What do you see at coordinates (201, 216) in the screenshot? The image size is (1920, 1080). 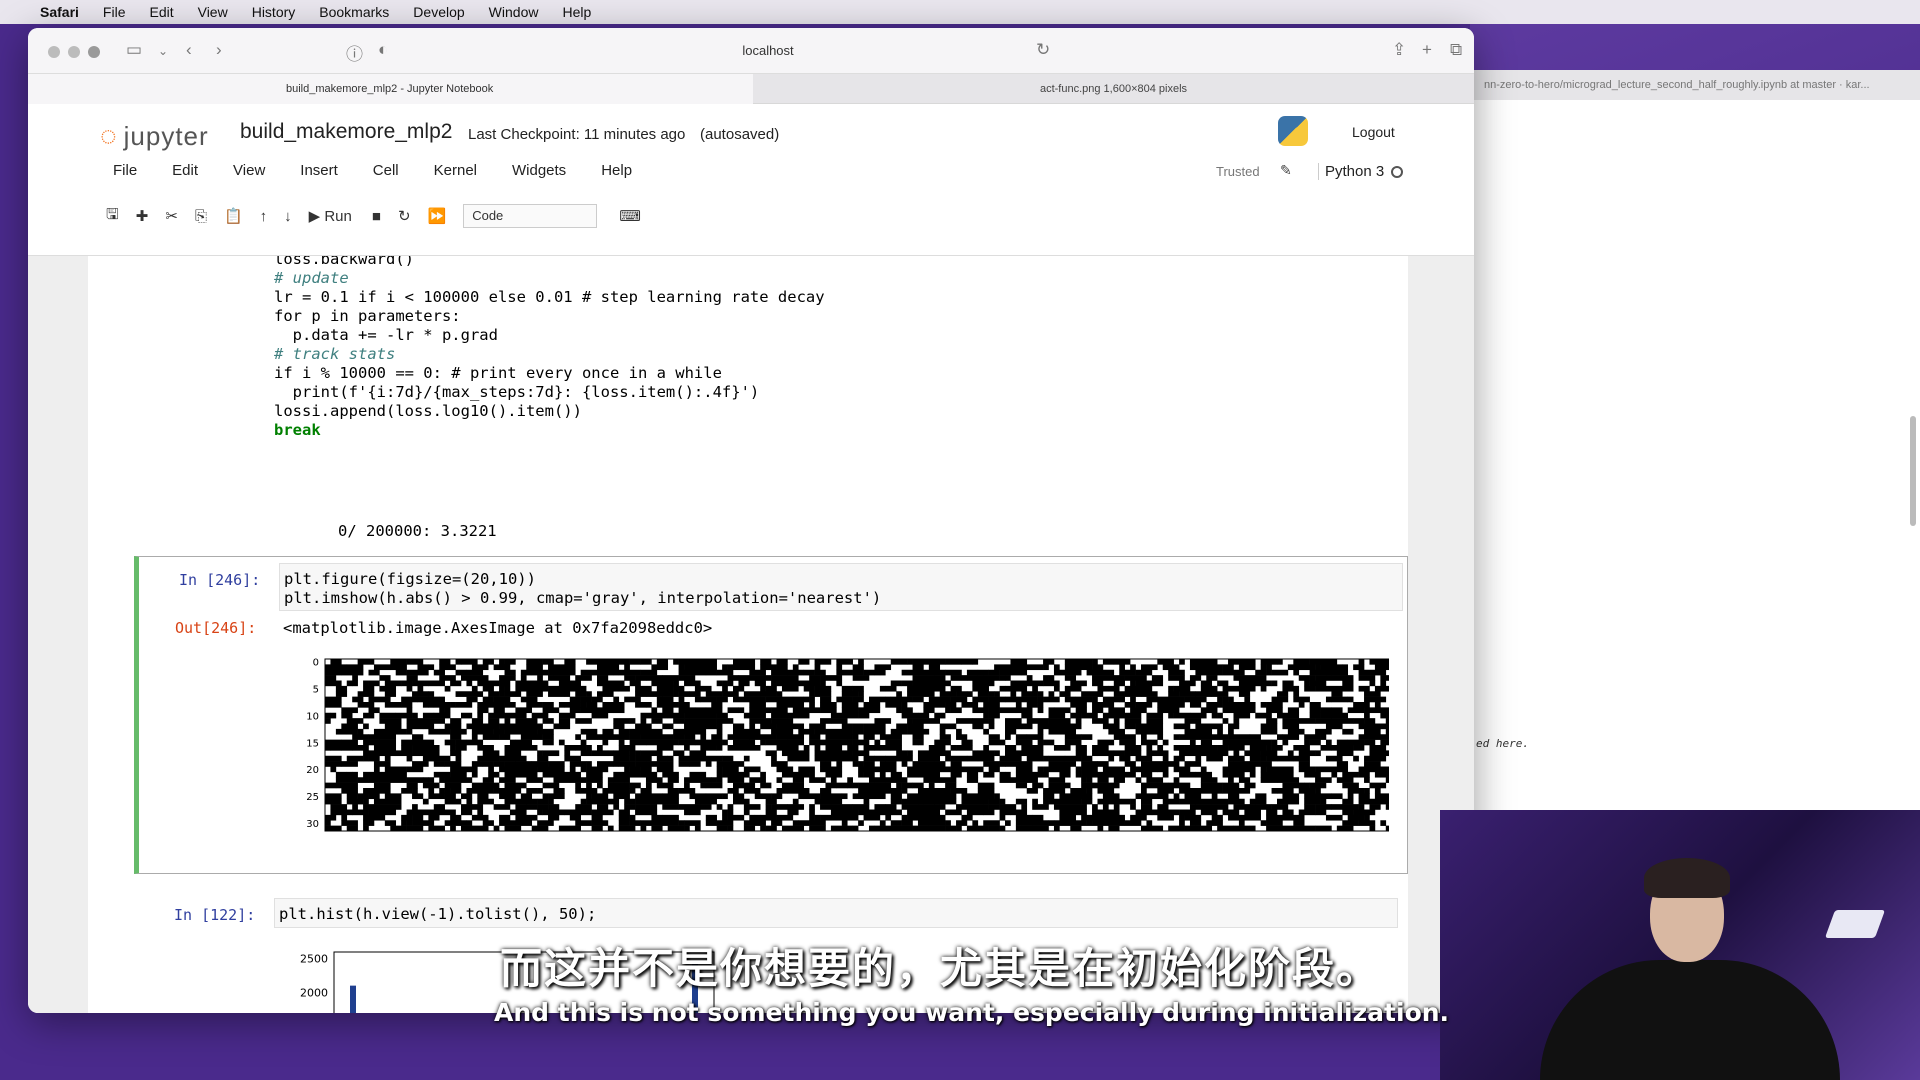 I see `copy-icon: ⎘` at bounding box center [201, 216].